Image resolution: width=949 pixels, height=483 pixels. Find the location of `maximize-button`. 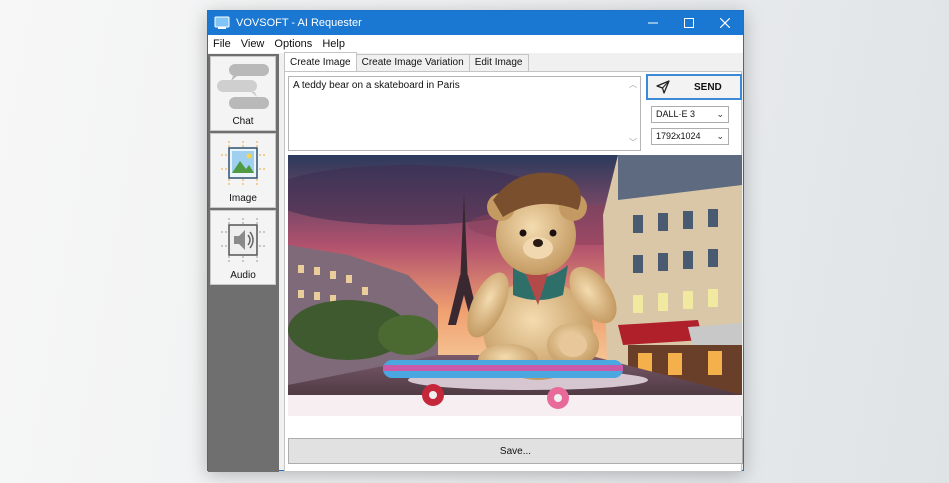

maximize-button is located at coordinates (689, 23).